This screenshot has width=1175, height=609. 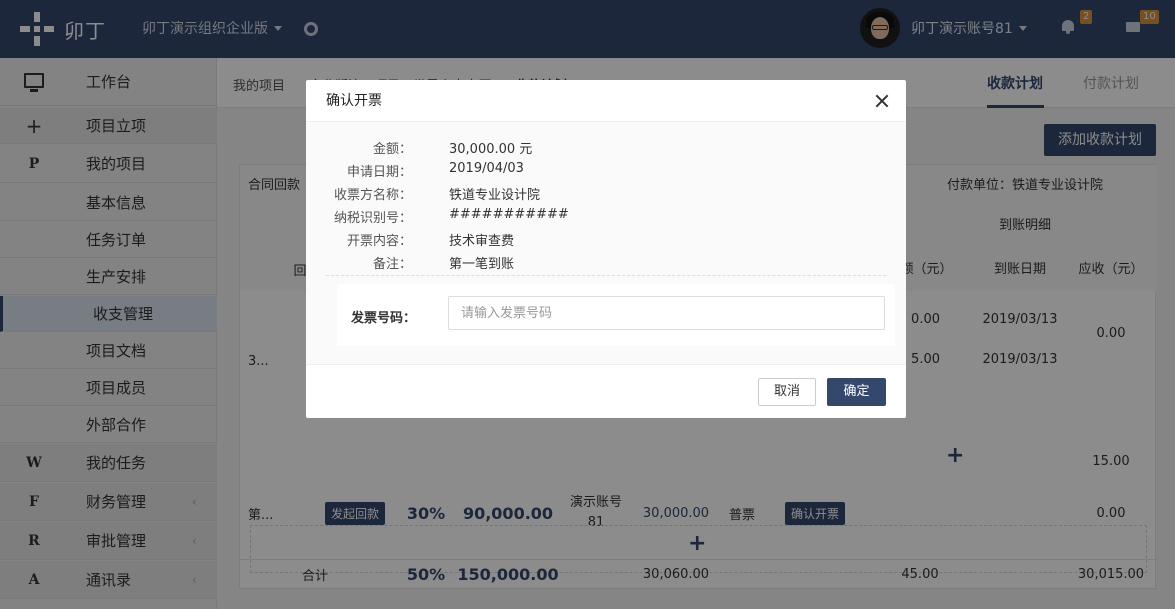 I want to click on info-value: 铁道专业设计院, so click(x=495, y=195).